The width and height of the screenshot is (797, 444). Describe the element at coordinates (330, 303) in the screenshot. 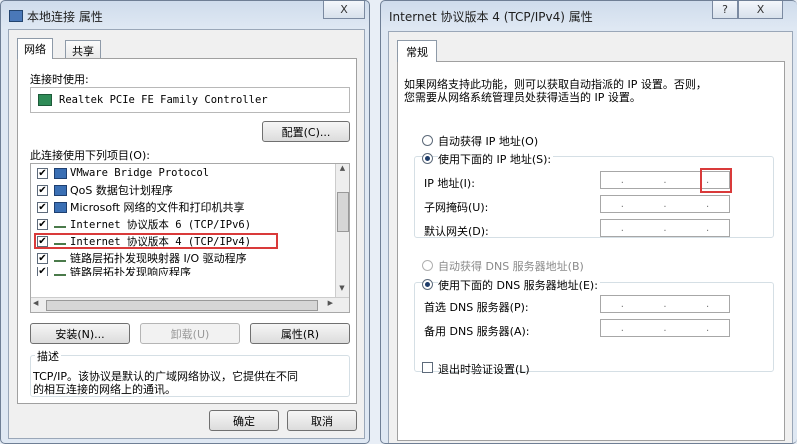

I see `scroll-right-arrow-icon: ▶` at that location.